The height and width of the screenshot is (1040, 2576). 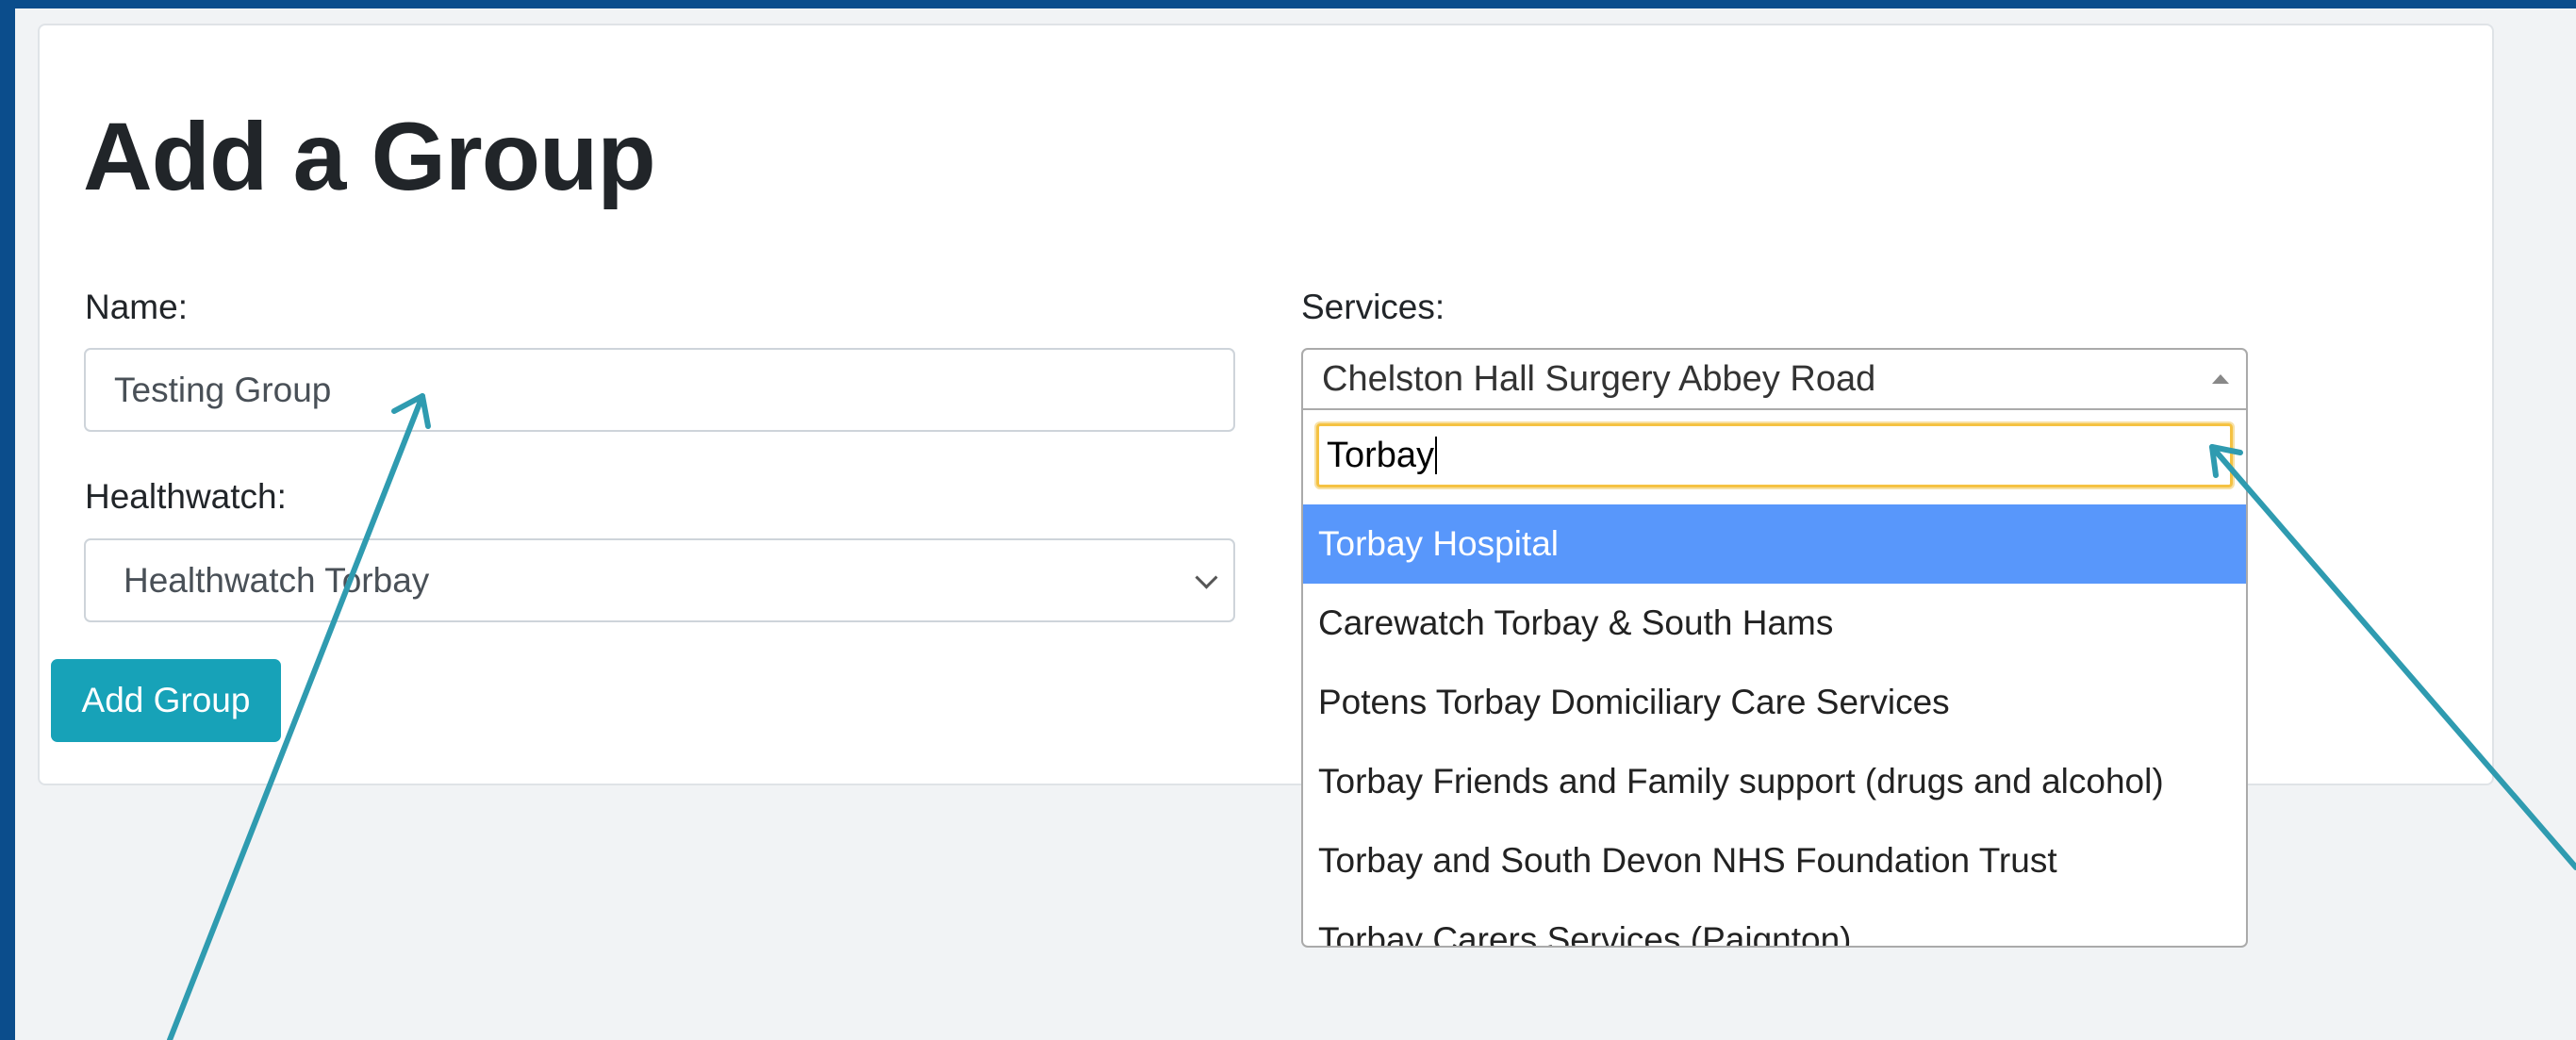 I want to click on list-item: Torbay Carers Services (Paignton), so click(x=1774, y=923).